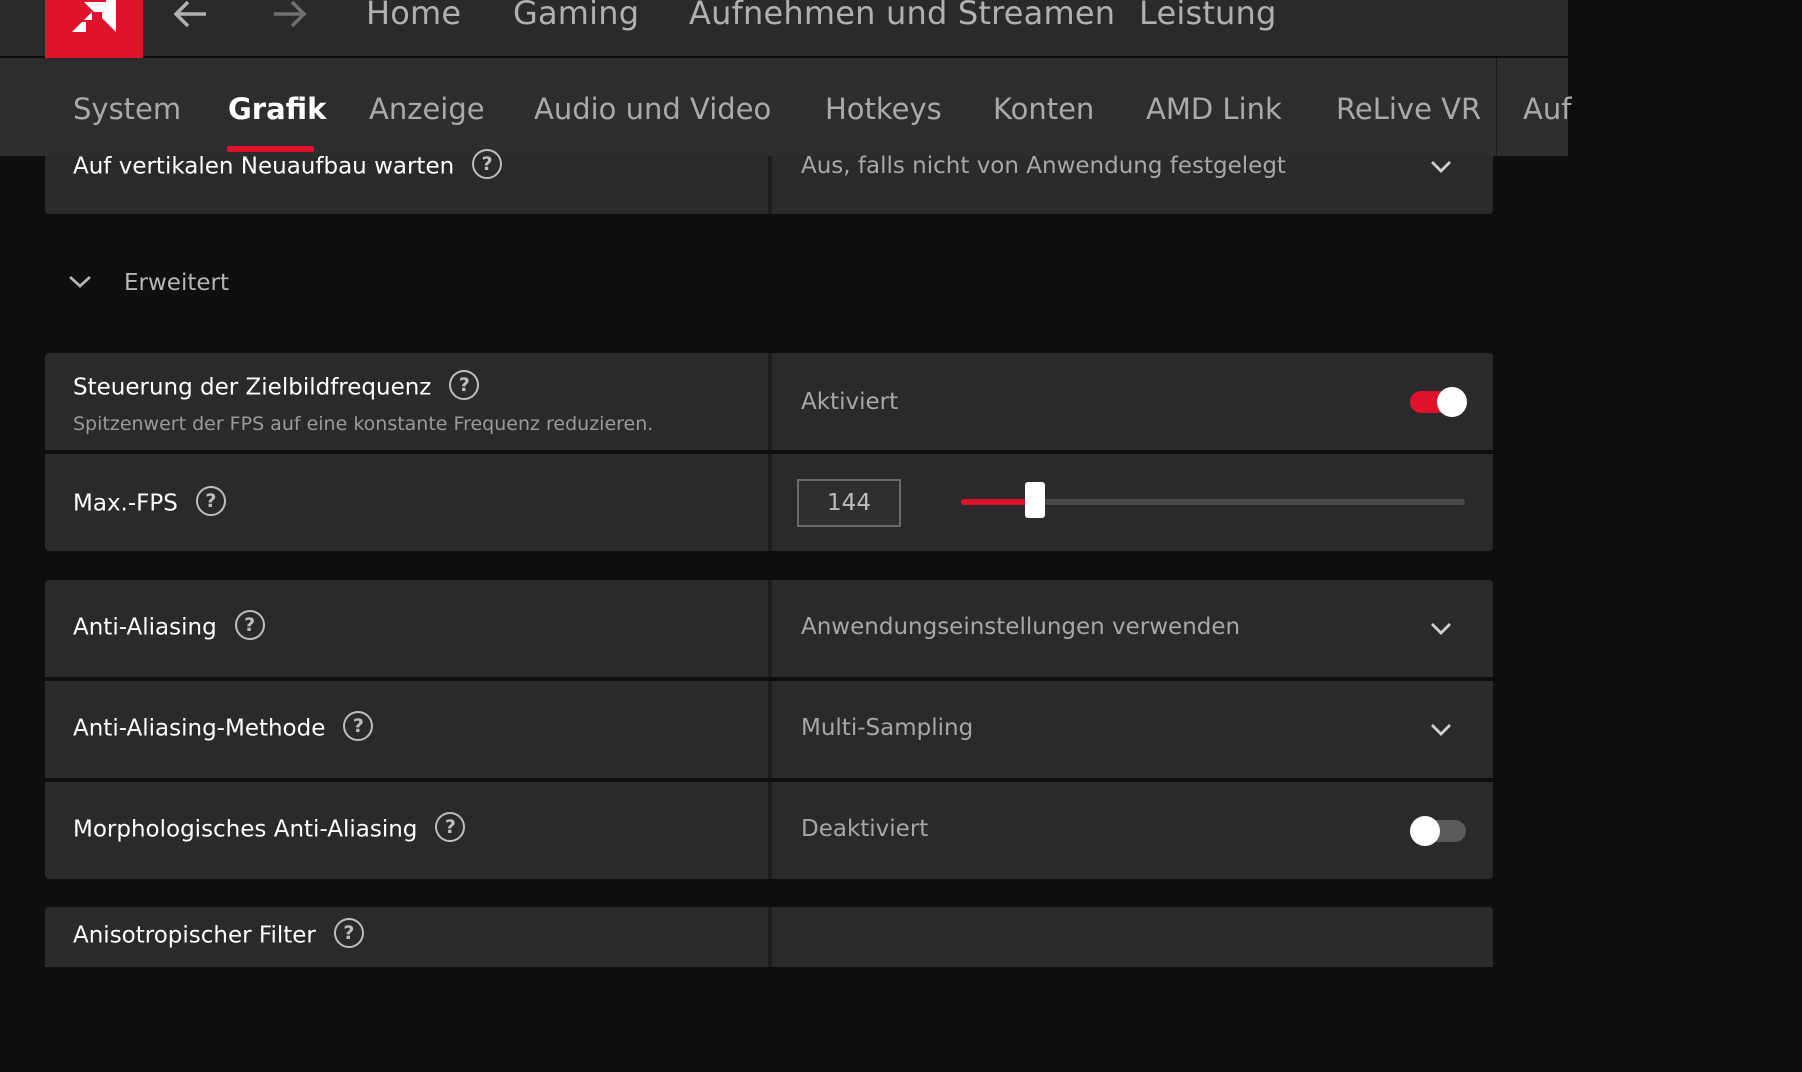 Image resolution: width=1802 pixels, height=1072 pixels. I want to click on slider-thumb, so click(1035, 500).